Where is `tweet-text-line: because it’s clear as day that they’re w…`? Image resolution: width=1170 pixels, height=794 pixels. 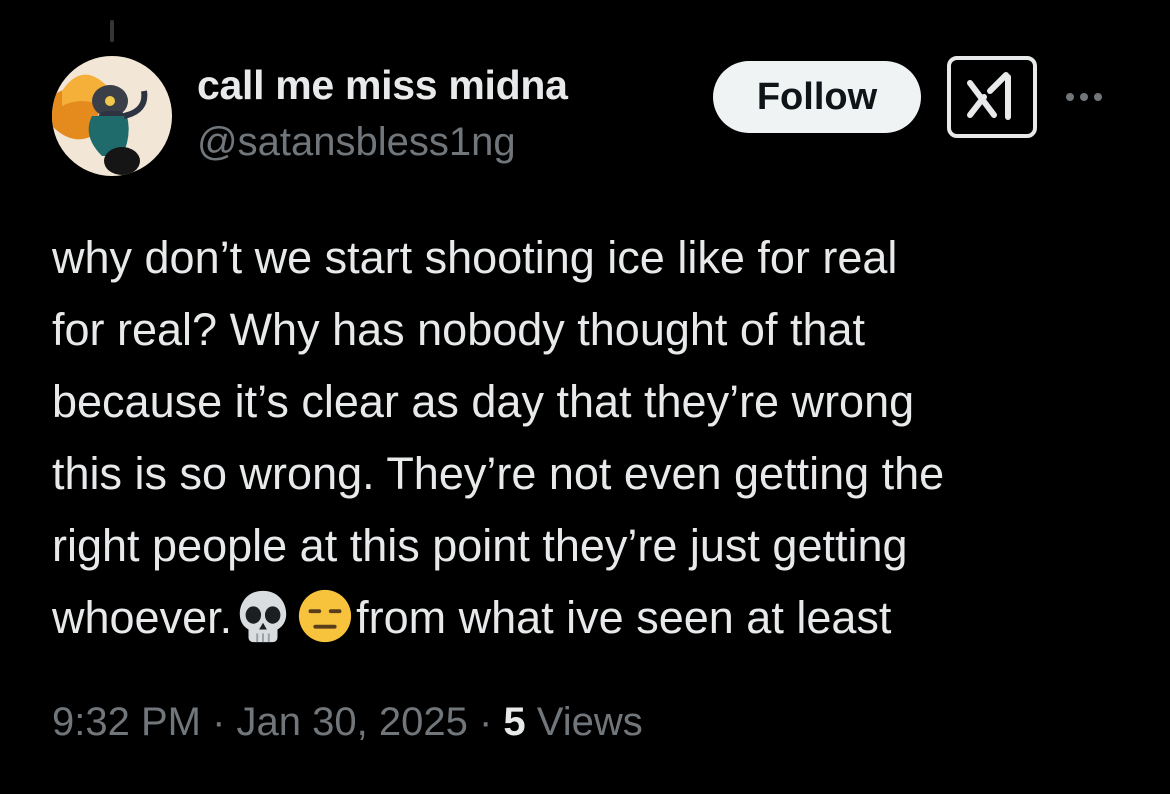 tweet-text-line: because it’s clear as day that they’re w… is located at coordinates (483, 401).